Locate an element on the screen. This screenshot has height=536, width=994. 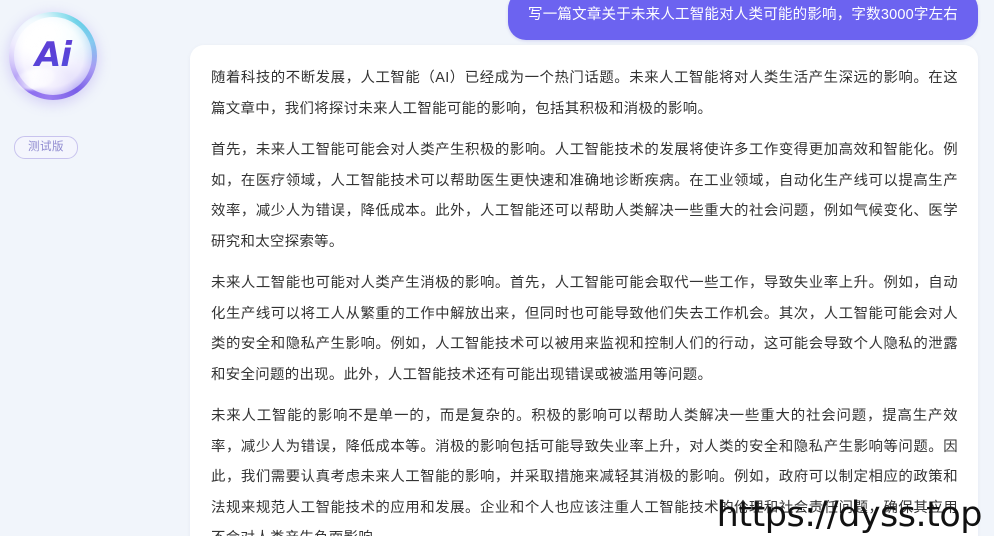
app-logo: Ai is located at coordinates (53, 56).